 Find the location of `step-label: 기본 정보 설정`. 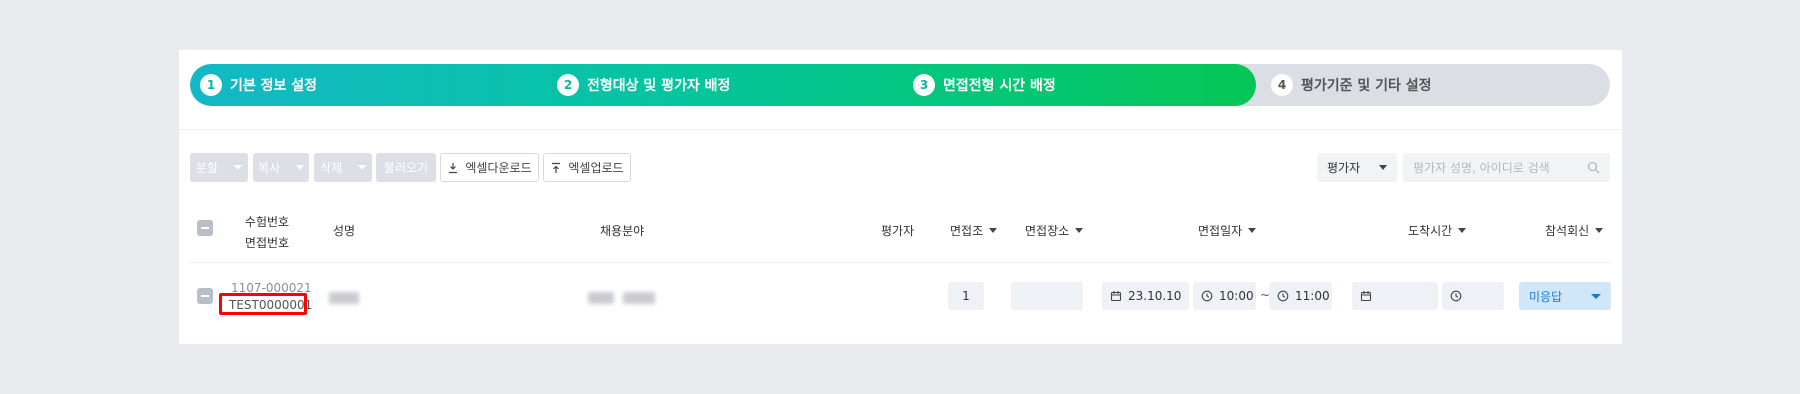

step-label: 기본 정보 설정 is located at coordinates (274, 86).